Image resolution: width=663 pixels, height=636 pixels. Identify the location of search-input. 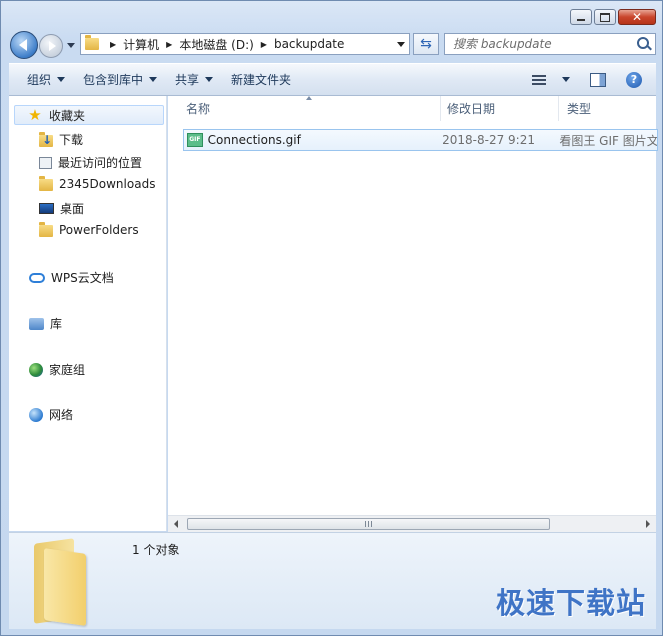
(543, 44).